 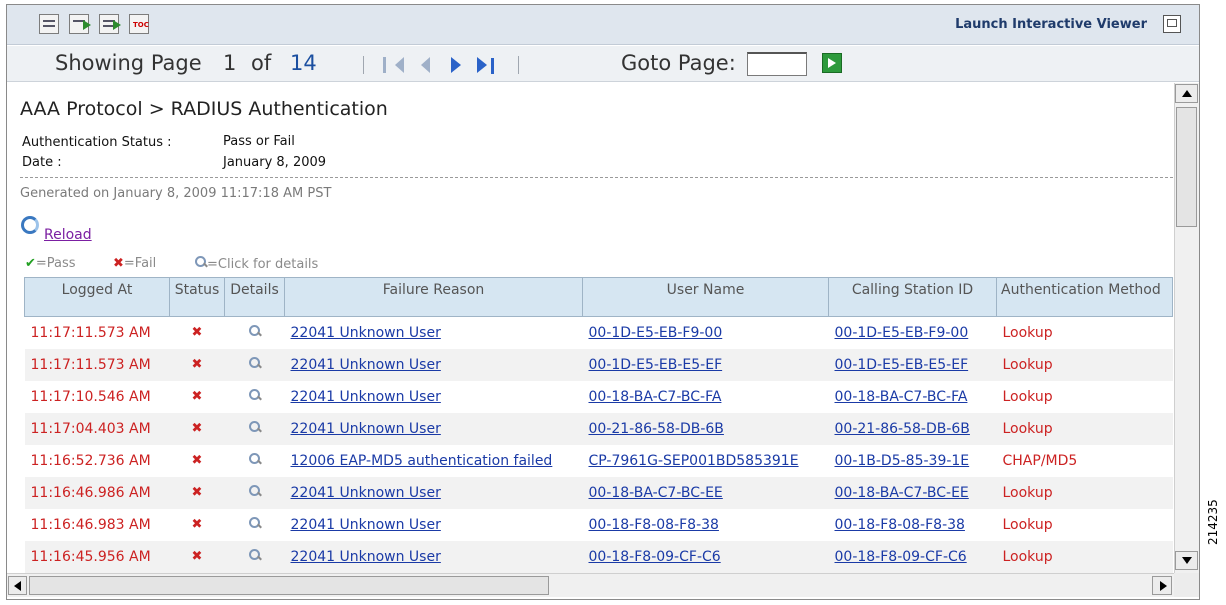 What do you see at coordinates (902, 429) in the screenshot?
I see `calling-station-link: 00-21-86-58-DB-6B` at bounding box center [902, 429].